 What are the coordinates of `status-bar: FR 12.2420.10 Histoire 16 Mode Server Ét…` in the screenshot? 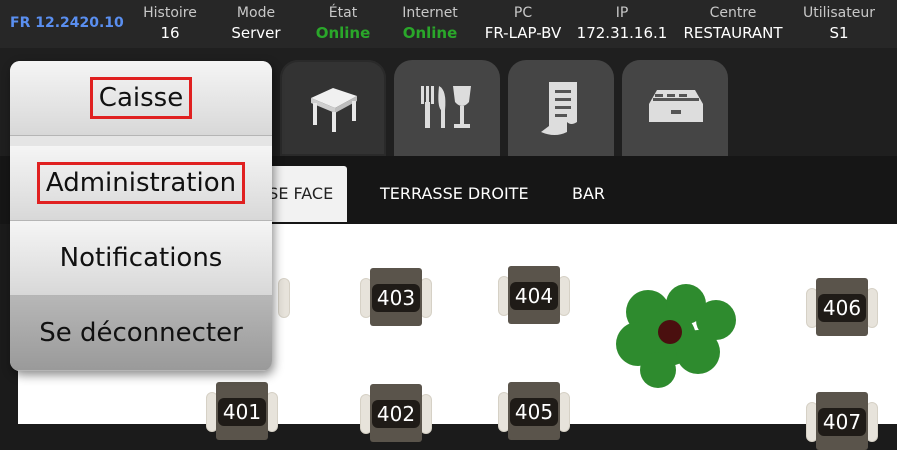 It's located at (448, 24).